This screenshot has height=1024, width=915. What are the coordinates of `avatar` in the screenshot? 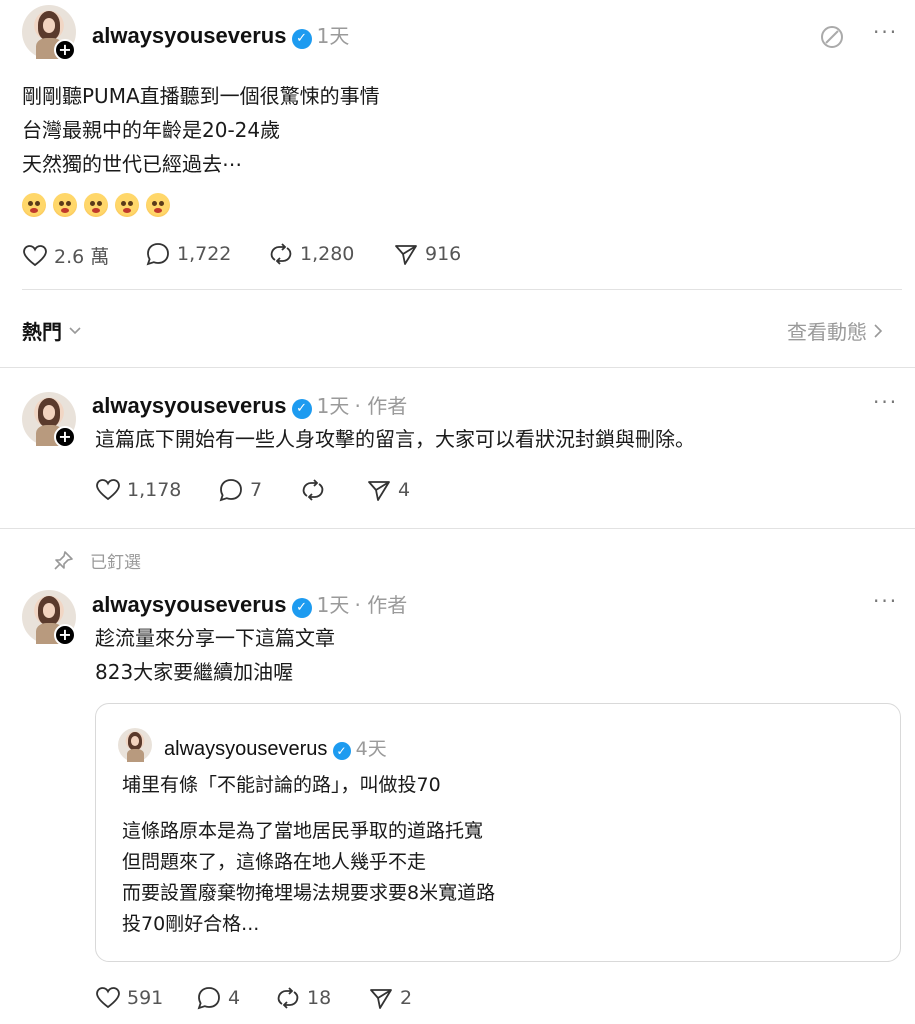 It's located at (135, 745).